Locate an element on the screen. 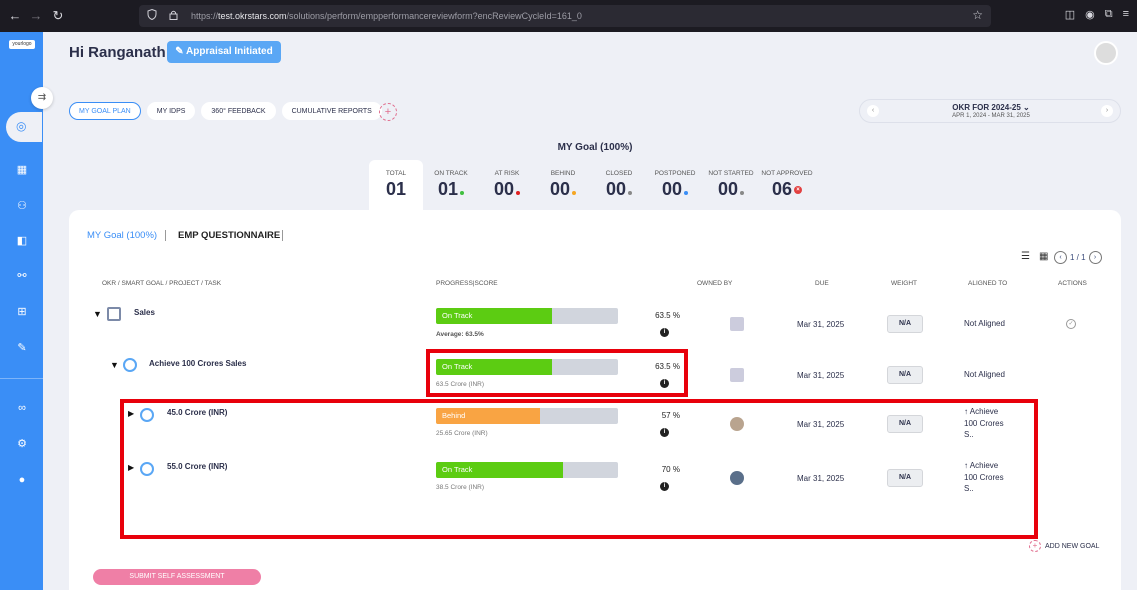 The height and width of the screenshot is (590, 1137). sidebar-divider is located at coordinates (21, 378).